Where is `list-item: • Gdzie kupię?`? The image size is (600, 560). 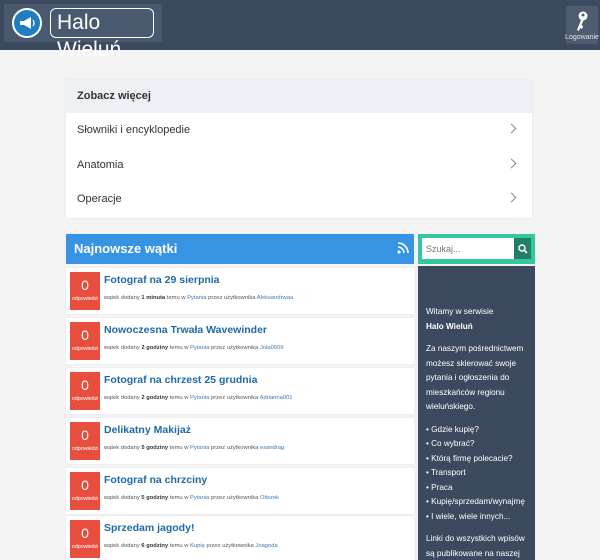
list-item: • Gdzie kupię? is located at coordinates (452, 429).